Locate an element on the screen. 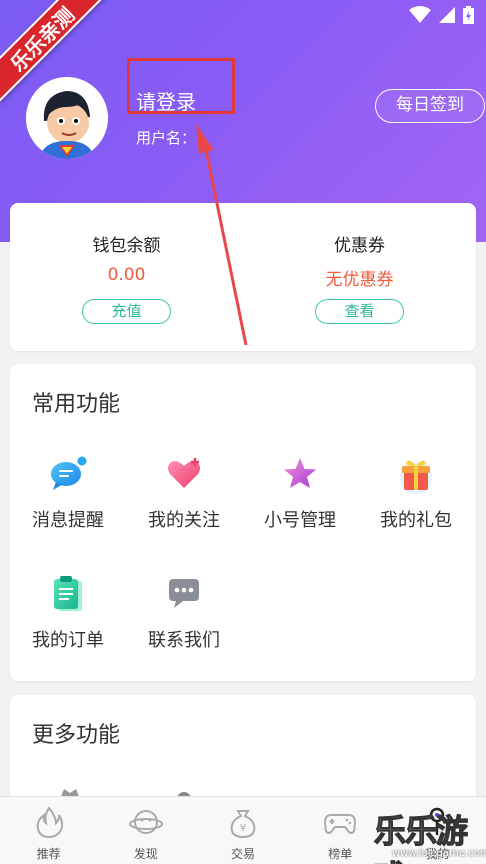 This screenshot has width=486, height=864. chat-icon is located at coordinates (184, 594).